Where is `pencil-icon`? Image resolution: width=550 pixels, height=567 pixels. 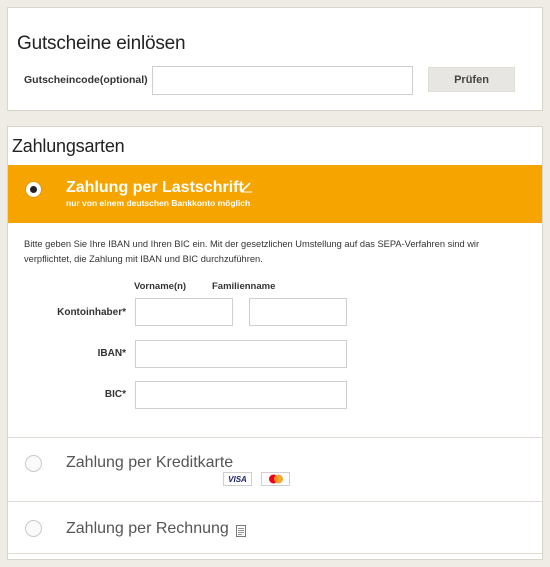 pencil-icon is located at coordinates (246, 187).